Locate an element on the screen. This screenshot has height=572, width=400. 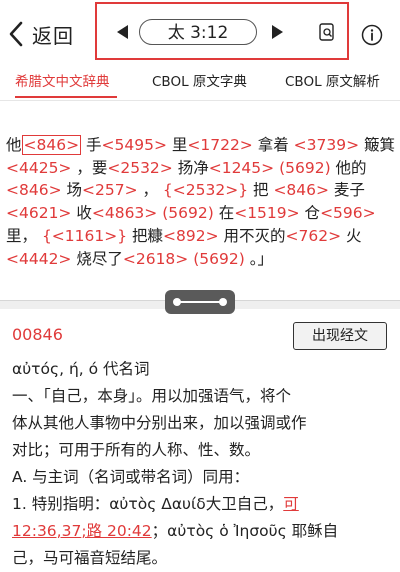
strong-number: <1245> is located at coordinates (241, 168).